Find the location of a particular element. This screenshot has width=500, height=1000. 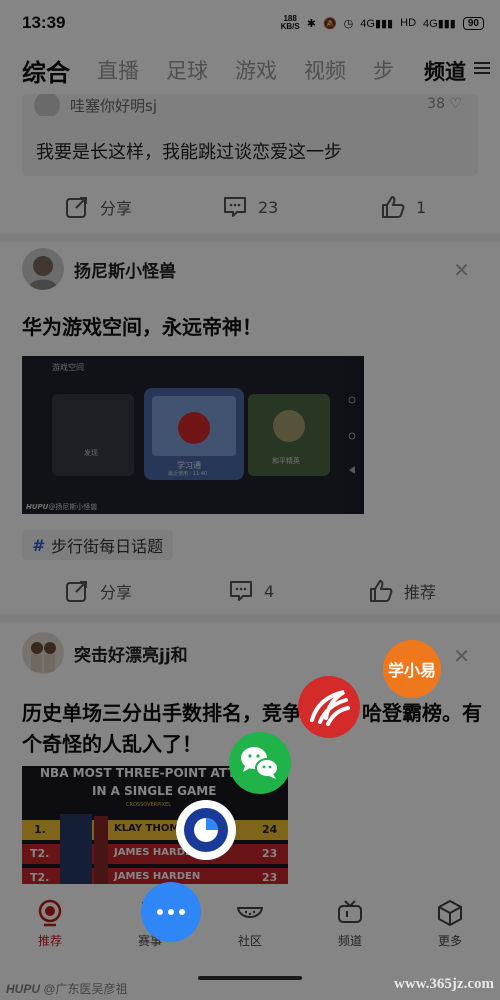

xuexitong-icon is located at coordinates (330, 708).